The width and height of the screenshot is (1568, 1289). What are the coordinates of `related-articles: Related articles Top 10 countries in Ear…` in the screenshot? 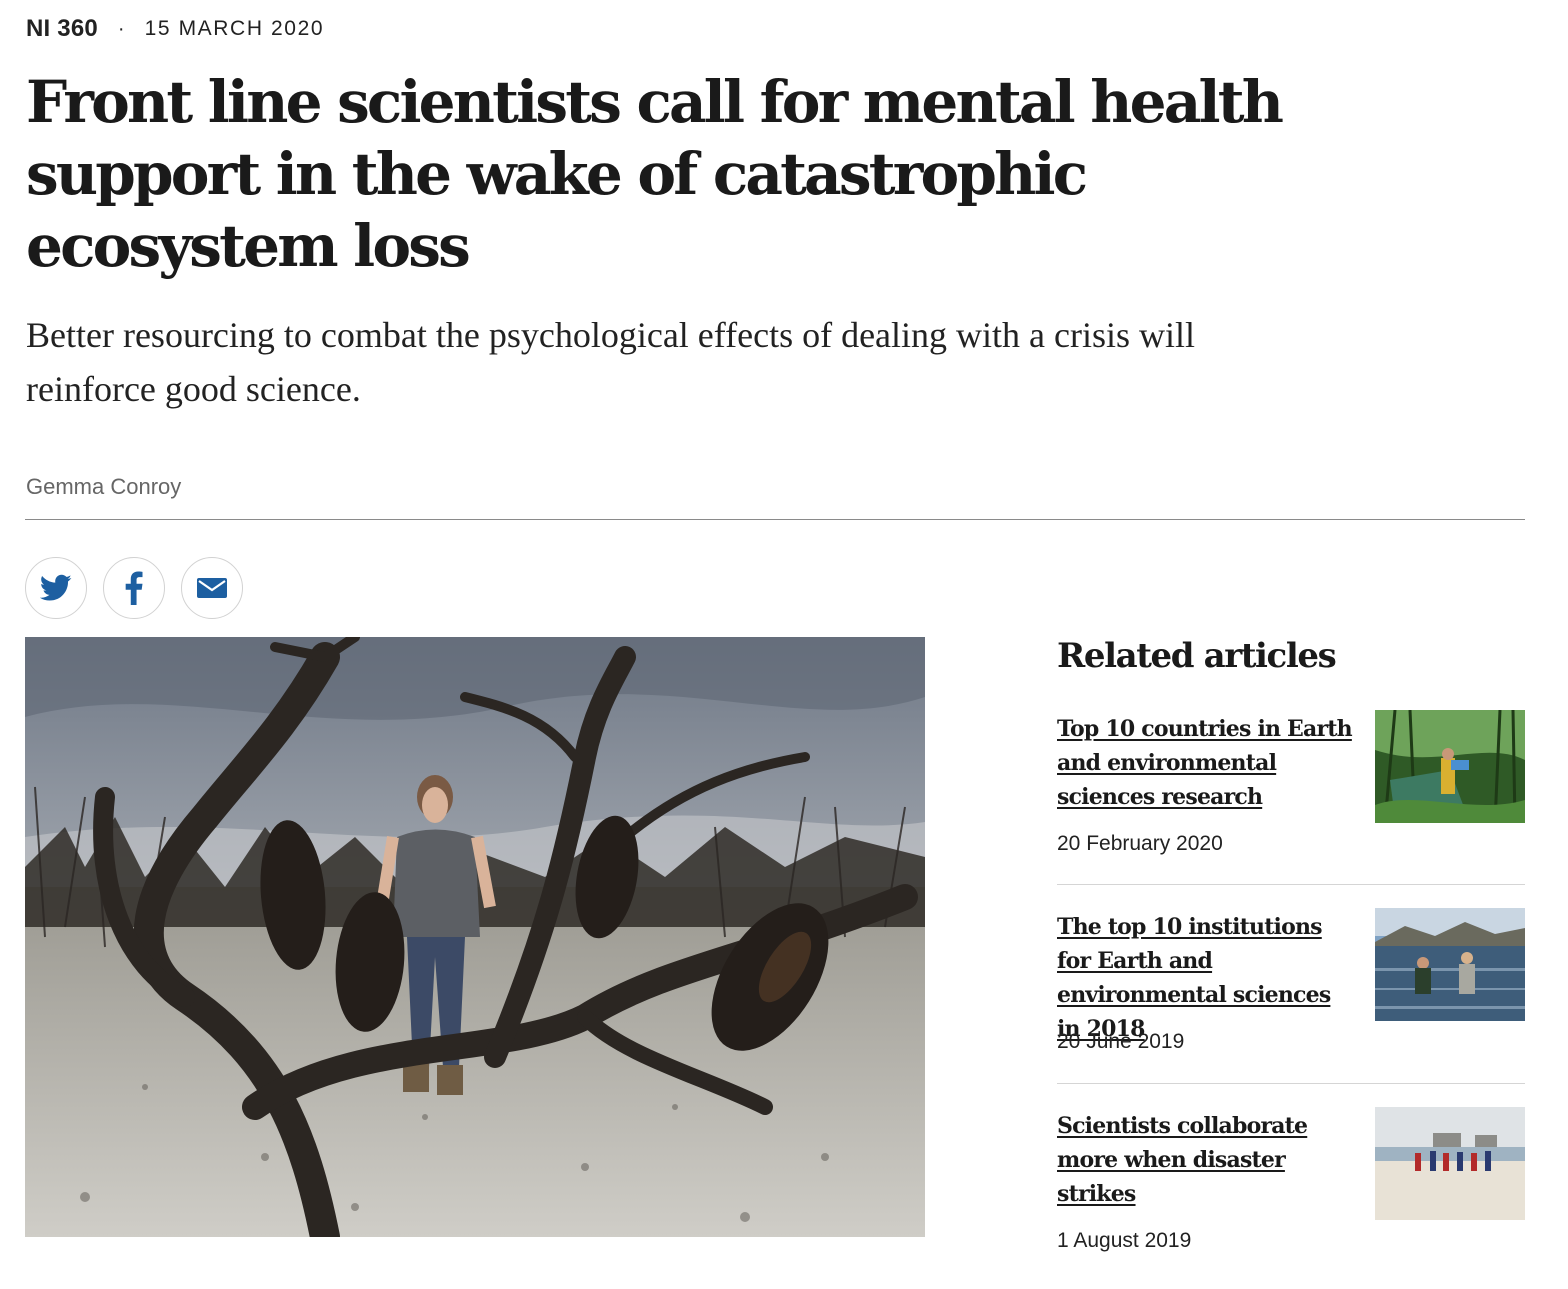 It's located at (1291, 942).